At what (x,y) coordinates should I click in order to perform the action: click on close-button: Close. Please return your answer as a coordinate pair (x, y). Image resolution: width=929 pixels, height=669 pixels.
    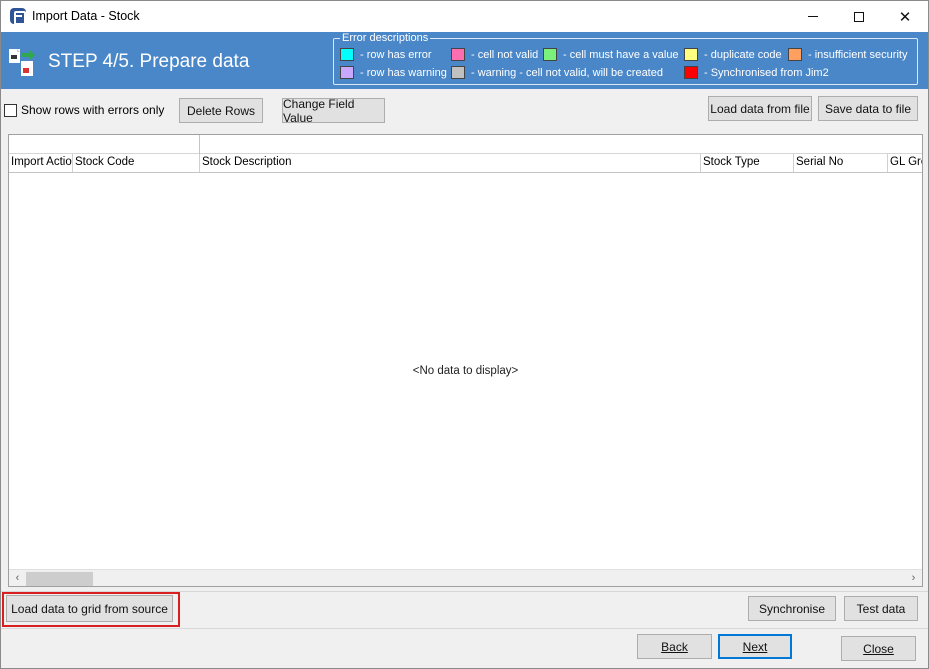
    Looking at the image, I should click on (878, 648).